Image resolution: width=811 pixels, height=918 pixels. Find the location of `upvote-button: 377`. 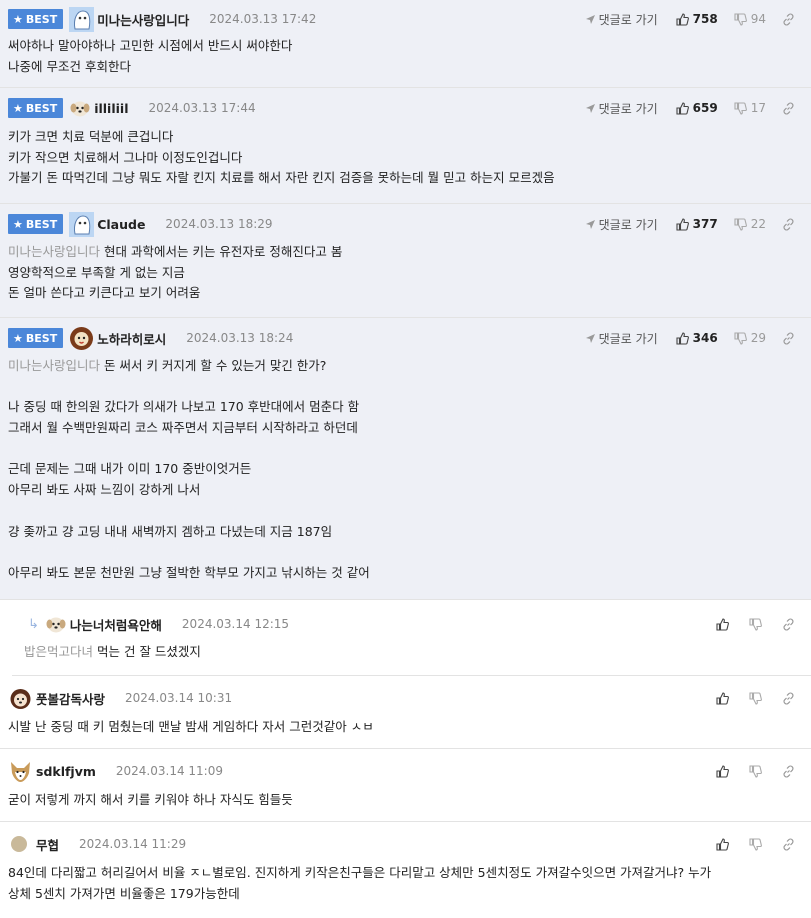

upvote-button: 377 is located at coordinates (697, 224).